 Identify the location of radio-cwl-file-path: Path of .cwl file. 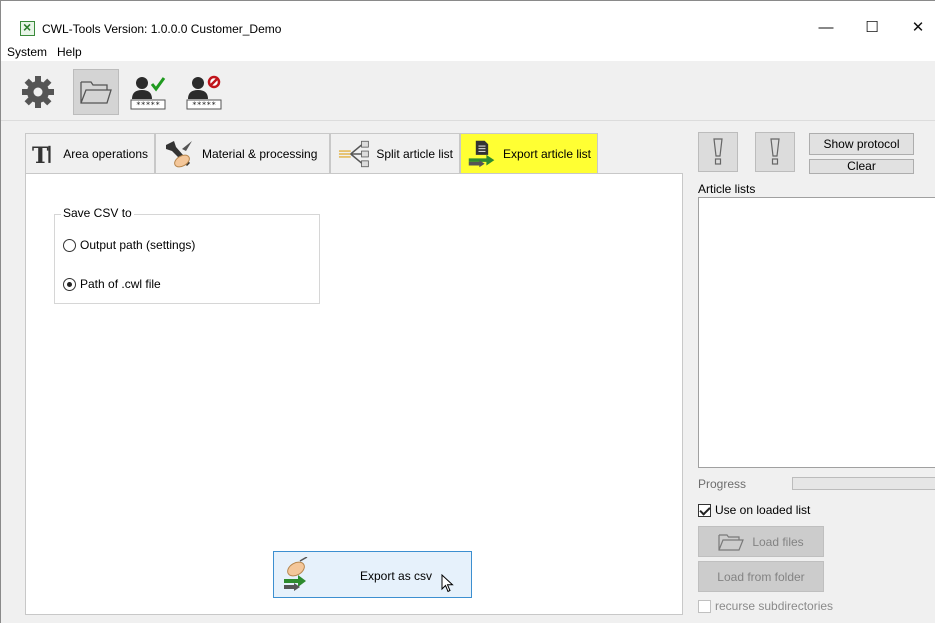
(112, 284).